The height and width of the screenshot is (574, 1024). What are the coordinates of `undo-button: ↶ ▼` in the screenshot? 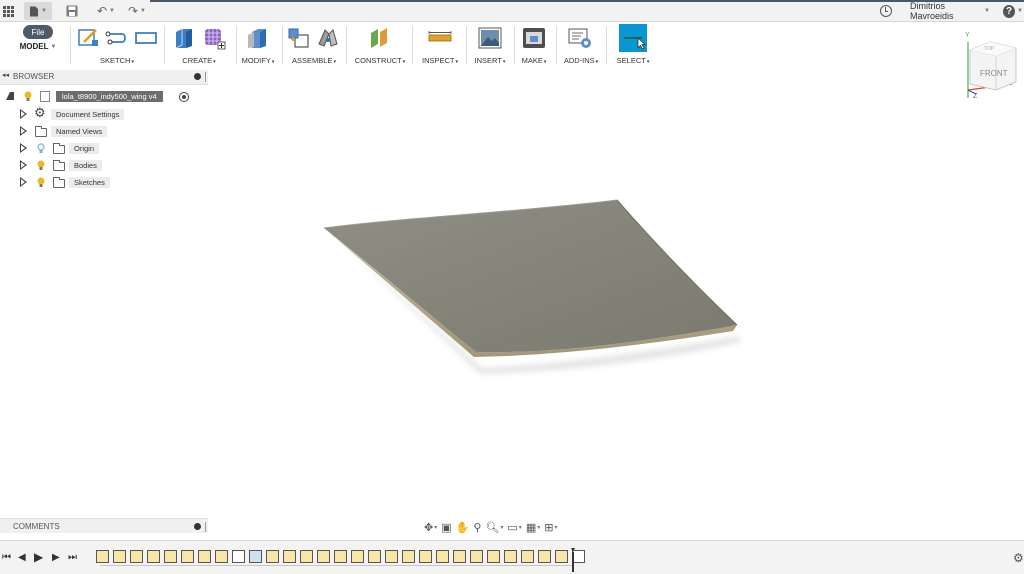 It's located at (106, 11).